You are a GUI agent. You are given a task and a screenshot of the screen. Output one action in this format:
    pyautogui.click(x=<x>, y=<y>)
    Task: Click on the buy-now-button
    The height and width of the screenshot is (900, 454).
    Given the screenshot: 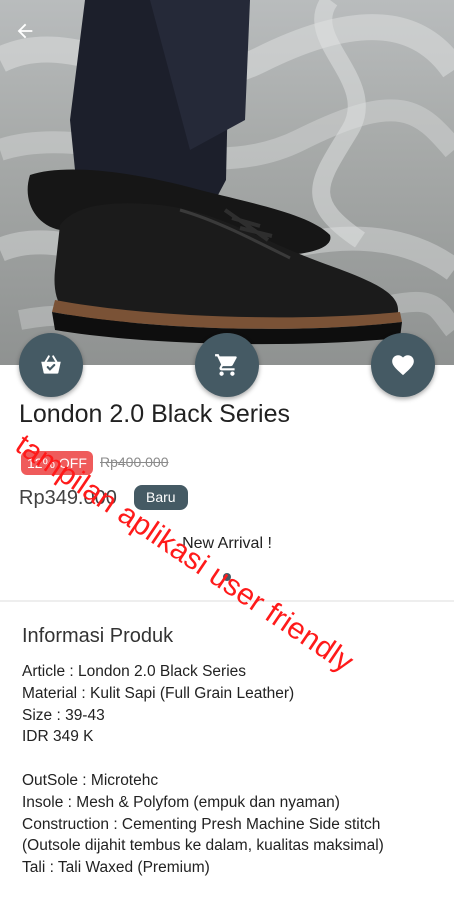 What is the action you would take?
    pyautogui.click(x=51, y=365)
    